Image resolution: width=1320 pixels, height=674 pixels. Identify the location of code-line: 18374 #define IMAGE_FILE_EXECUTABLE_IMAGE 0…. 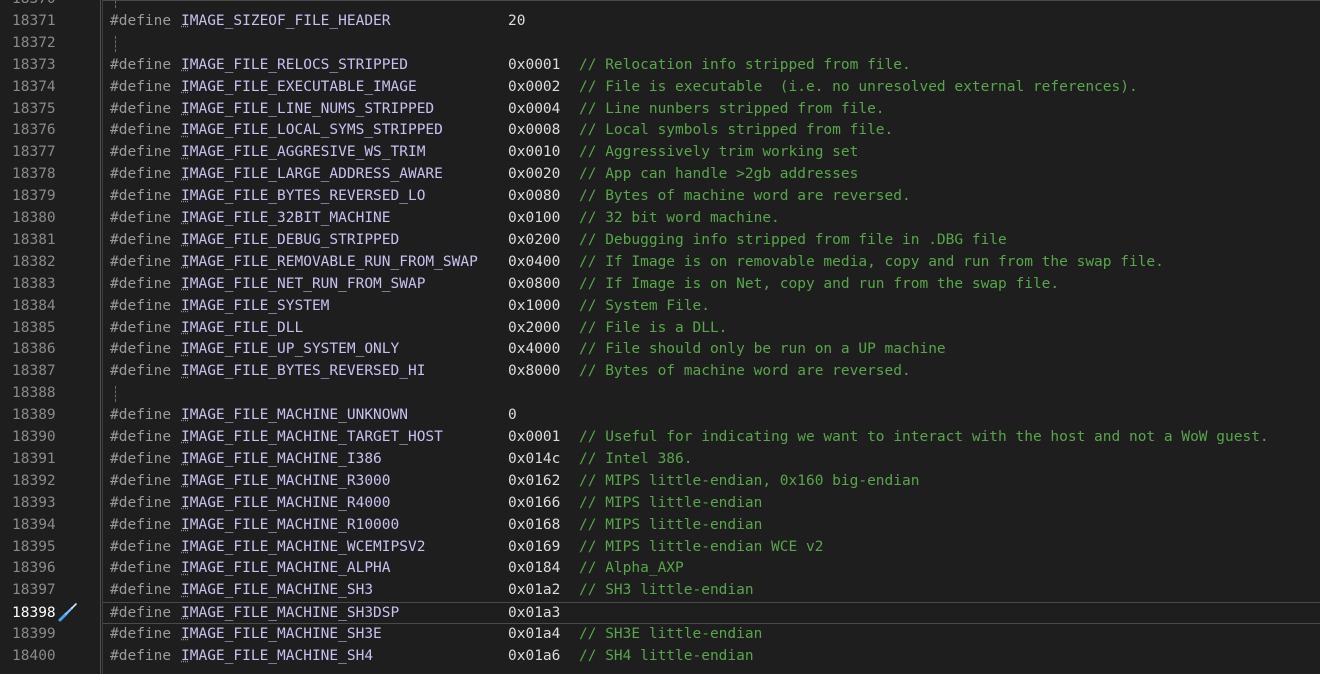
(660, 88).